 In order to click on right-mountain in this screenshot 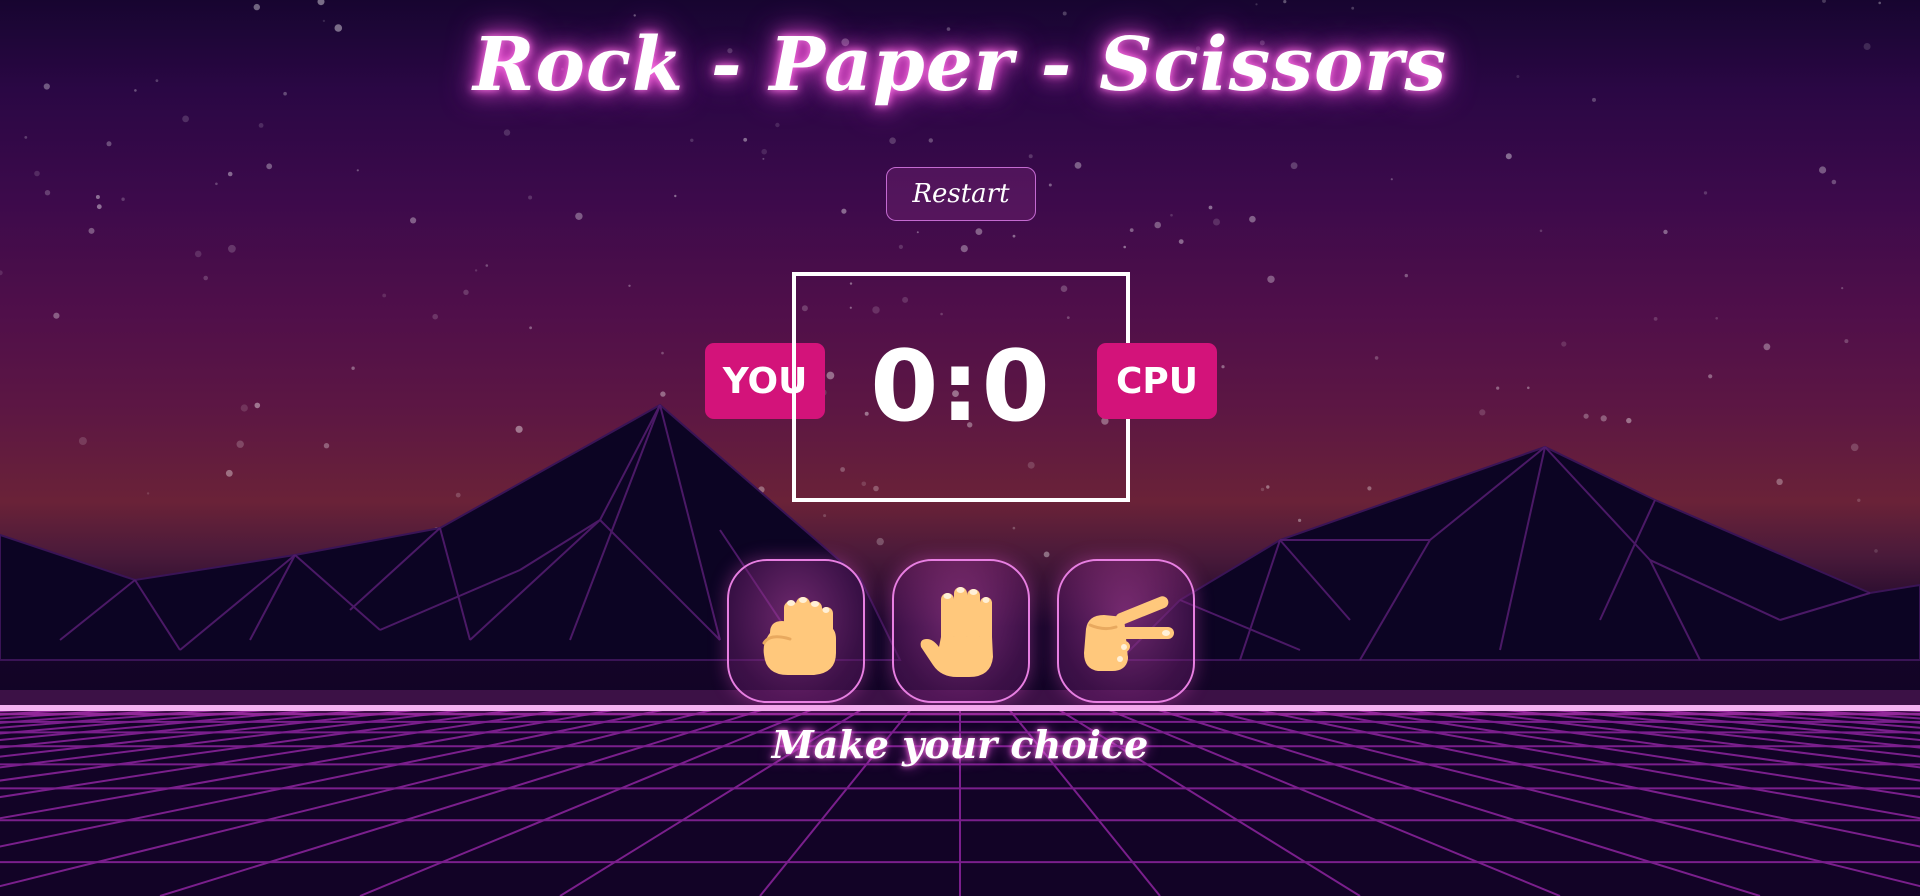, I will do `click(1518, 553)`.